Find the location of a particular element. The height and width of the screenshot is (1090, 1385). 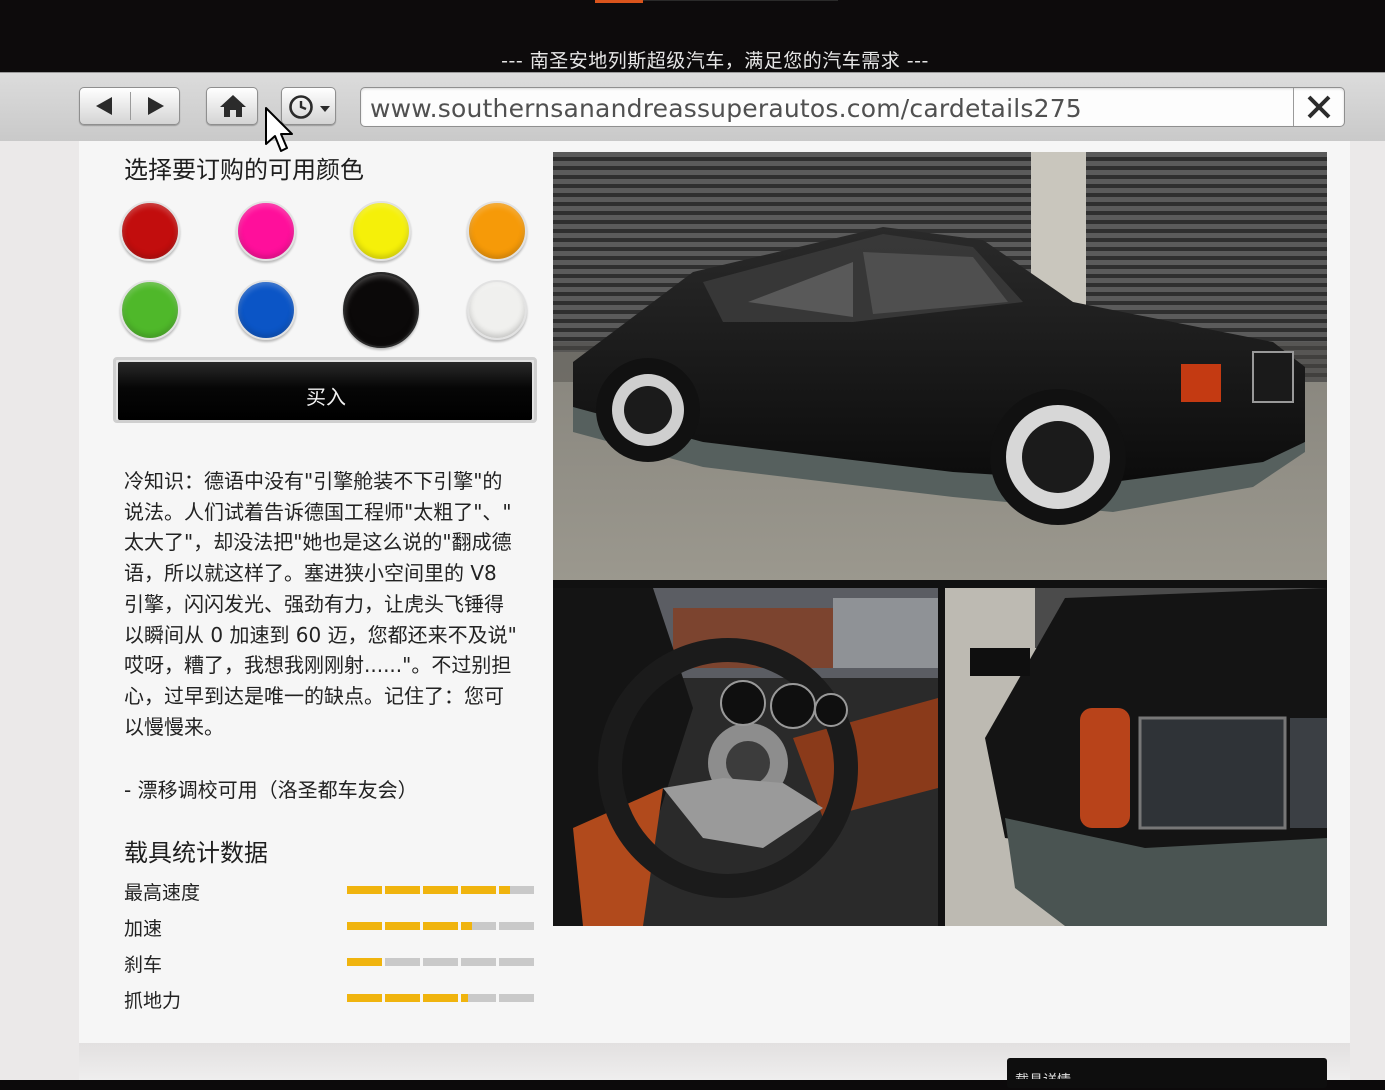

top-banner: --- 南圣安地列斯超级汽车，满足您的汽车需求 --- is located at coordinates (692, 36).